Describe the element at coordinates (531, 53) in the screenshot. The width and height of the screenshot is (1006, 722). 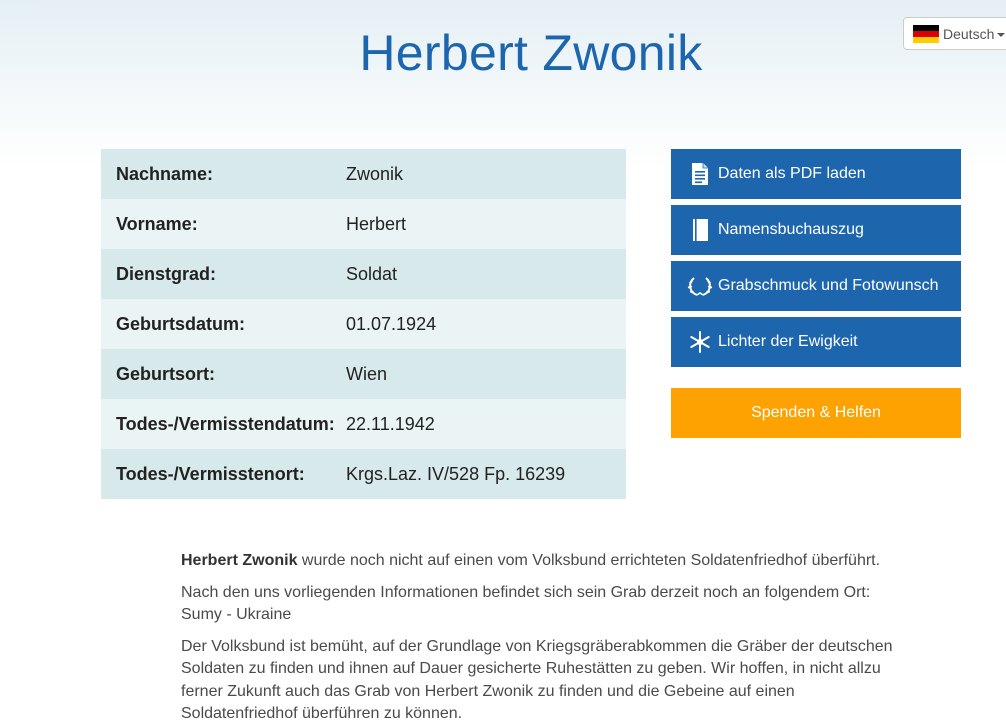
I see `page-title: Herbert Zwonik` at that location.